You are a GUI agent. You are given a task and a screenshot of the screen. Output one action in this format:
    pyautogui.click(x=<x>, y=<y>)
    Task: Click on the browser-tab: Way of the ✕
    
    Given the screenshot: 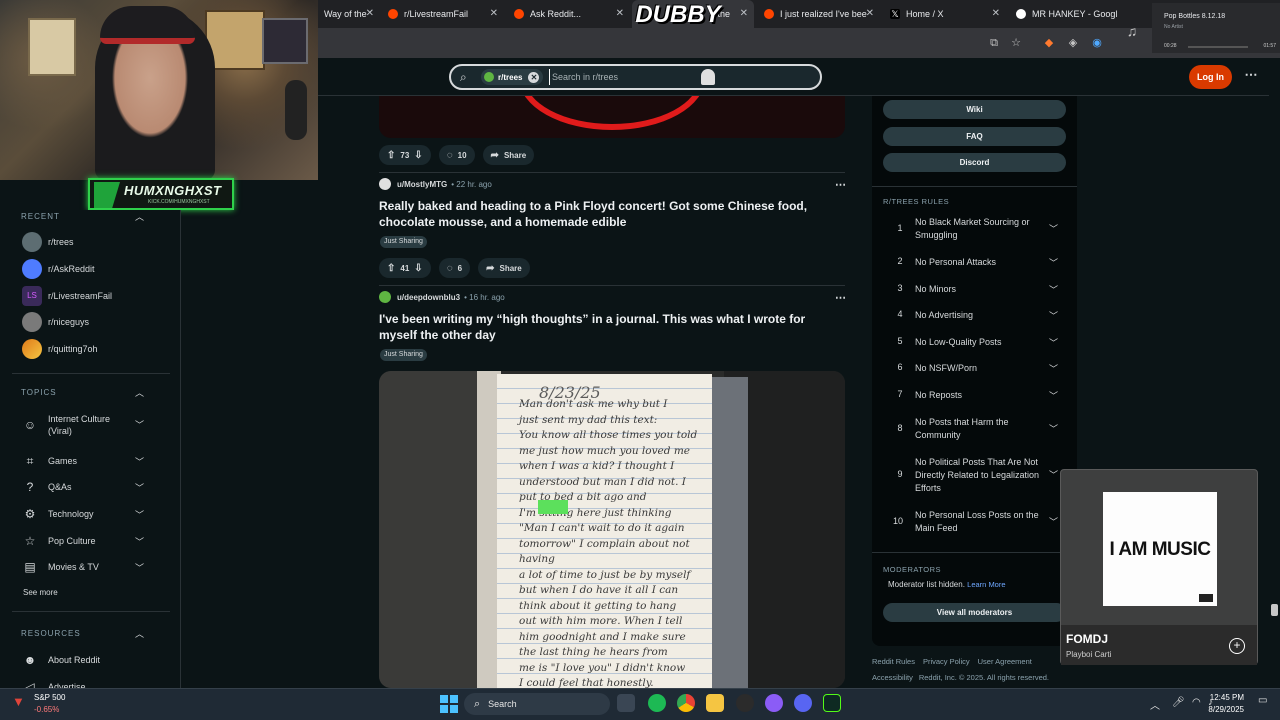 What is the action you would take?
    pyautogui.click(x=349, y=14)
    